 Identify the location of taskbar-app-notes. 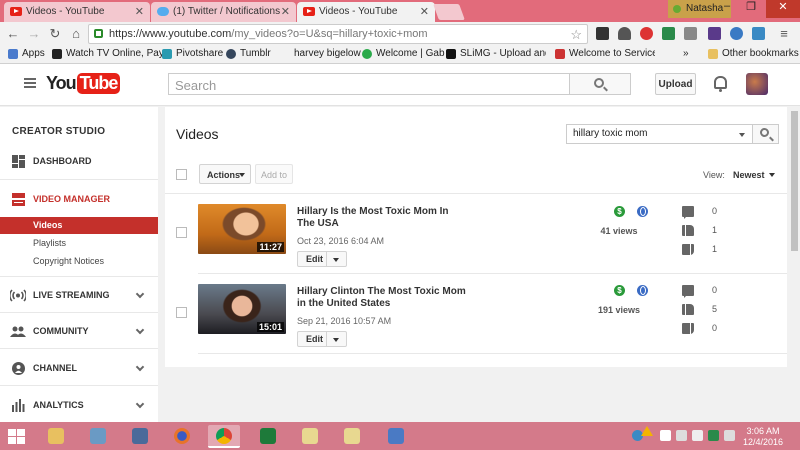
(310, 436).